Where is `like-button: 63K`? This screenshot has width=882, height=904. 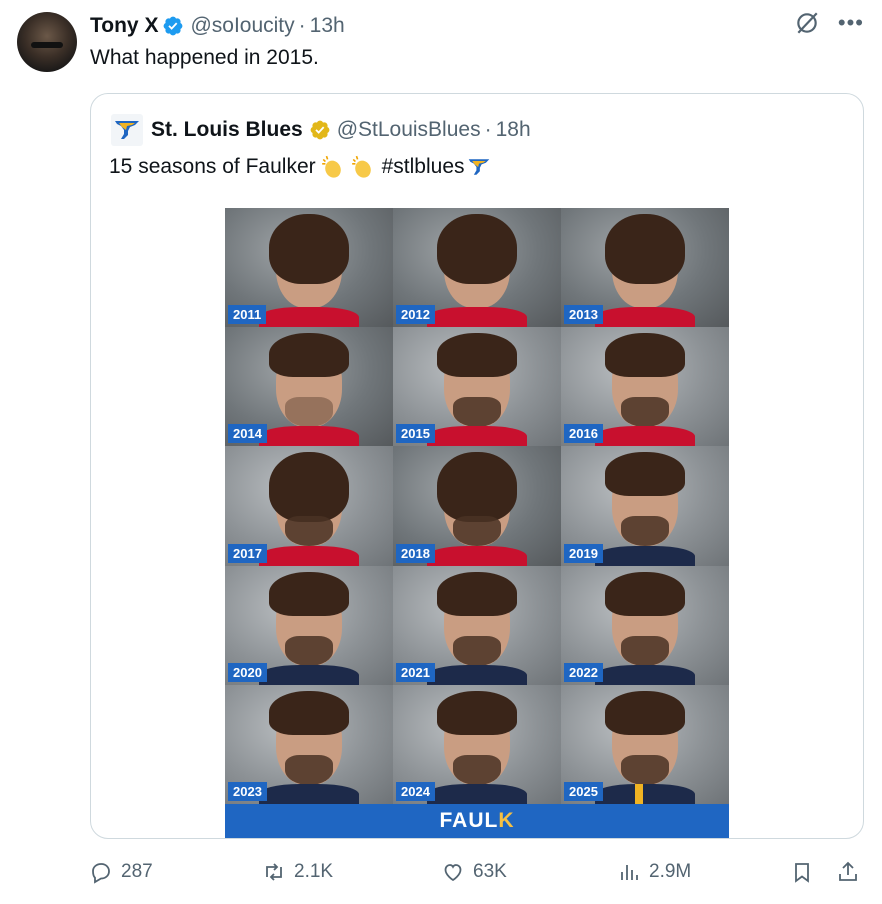
like-button: 63K is located at coordinates (474, 872).